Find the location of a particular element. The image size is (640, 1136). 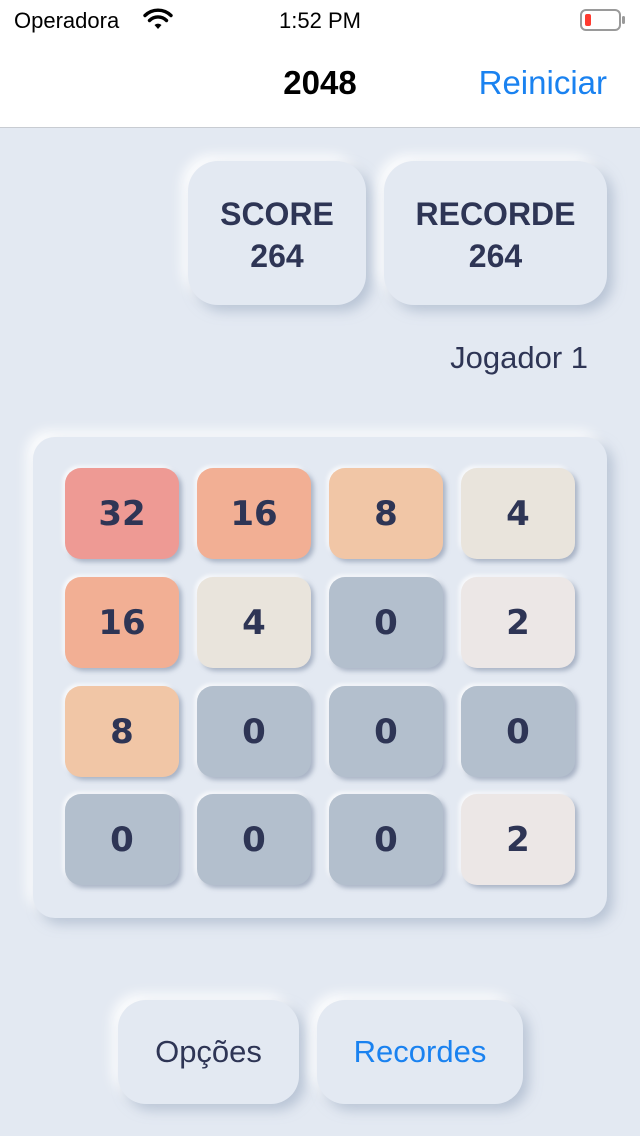

status-time: 1:52 PM is located at coordinates (320, 20).